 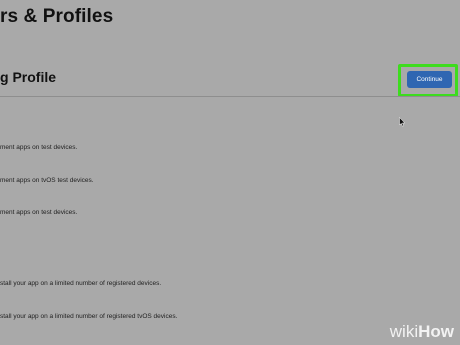 I want to click on section-title: g Profile, so click(x=28, y=77).